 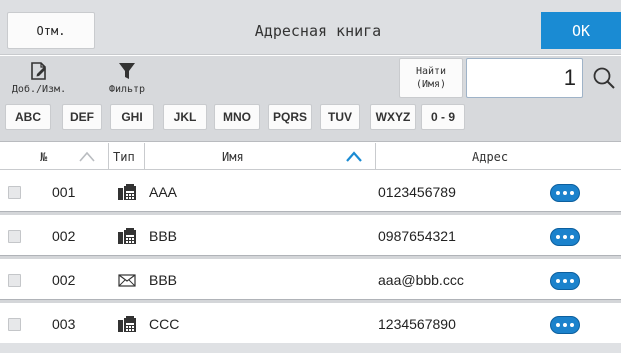 What do you see at coordinates (310, 156) in the screenshot?
I see `column-header: № Тип Имя Адрес` at bounding box center [310, 156].